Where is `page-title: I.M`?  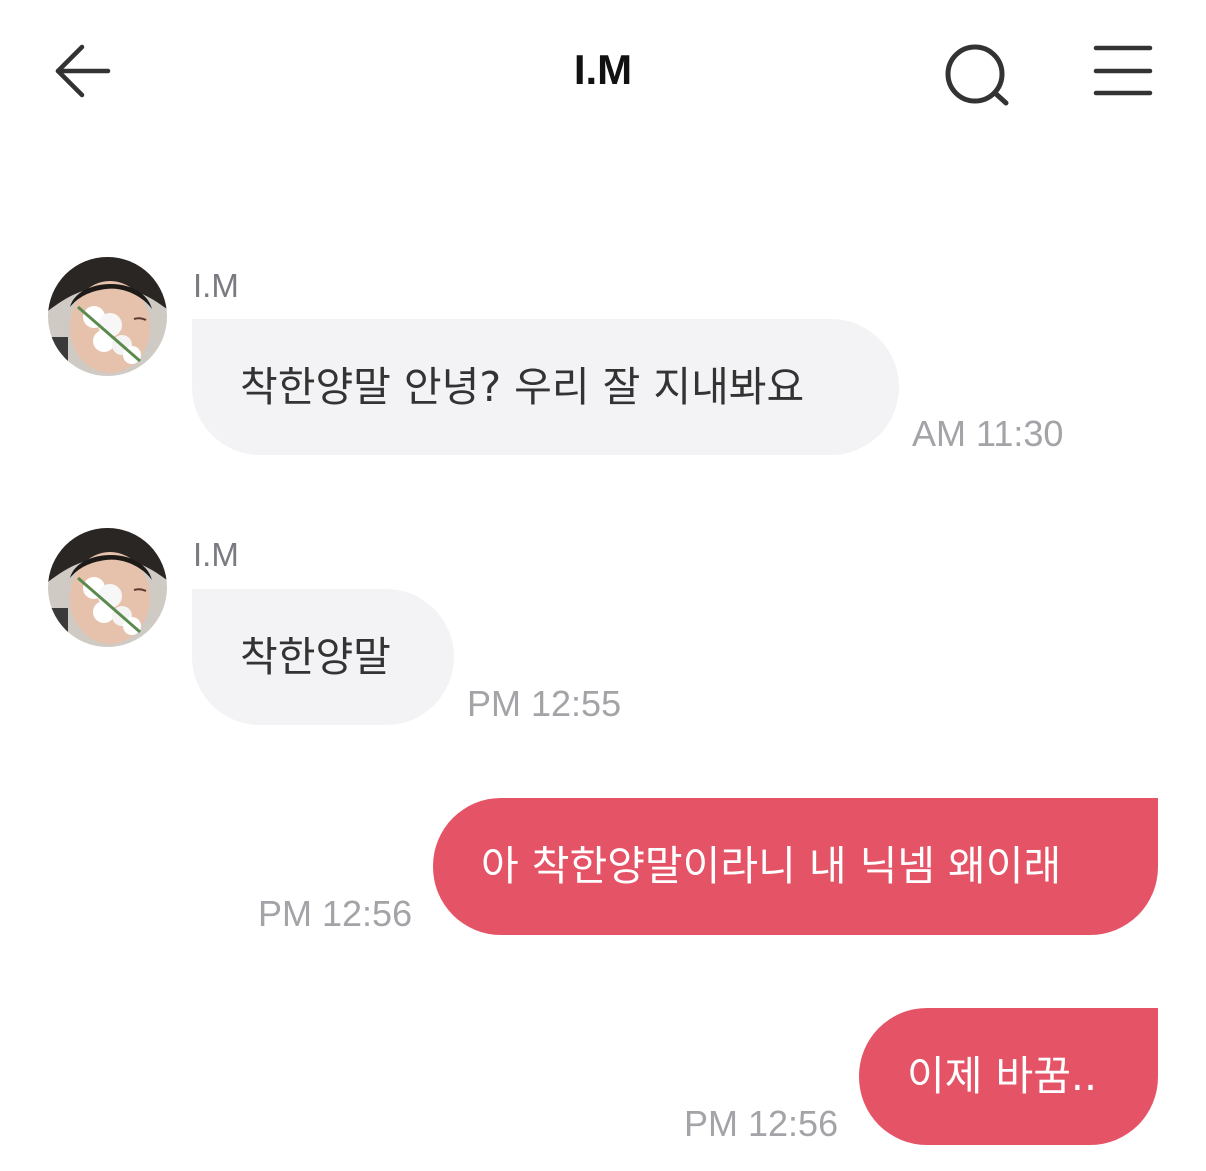
page-title: I.M is located at coordinates (603, 69).